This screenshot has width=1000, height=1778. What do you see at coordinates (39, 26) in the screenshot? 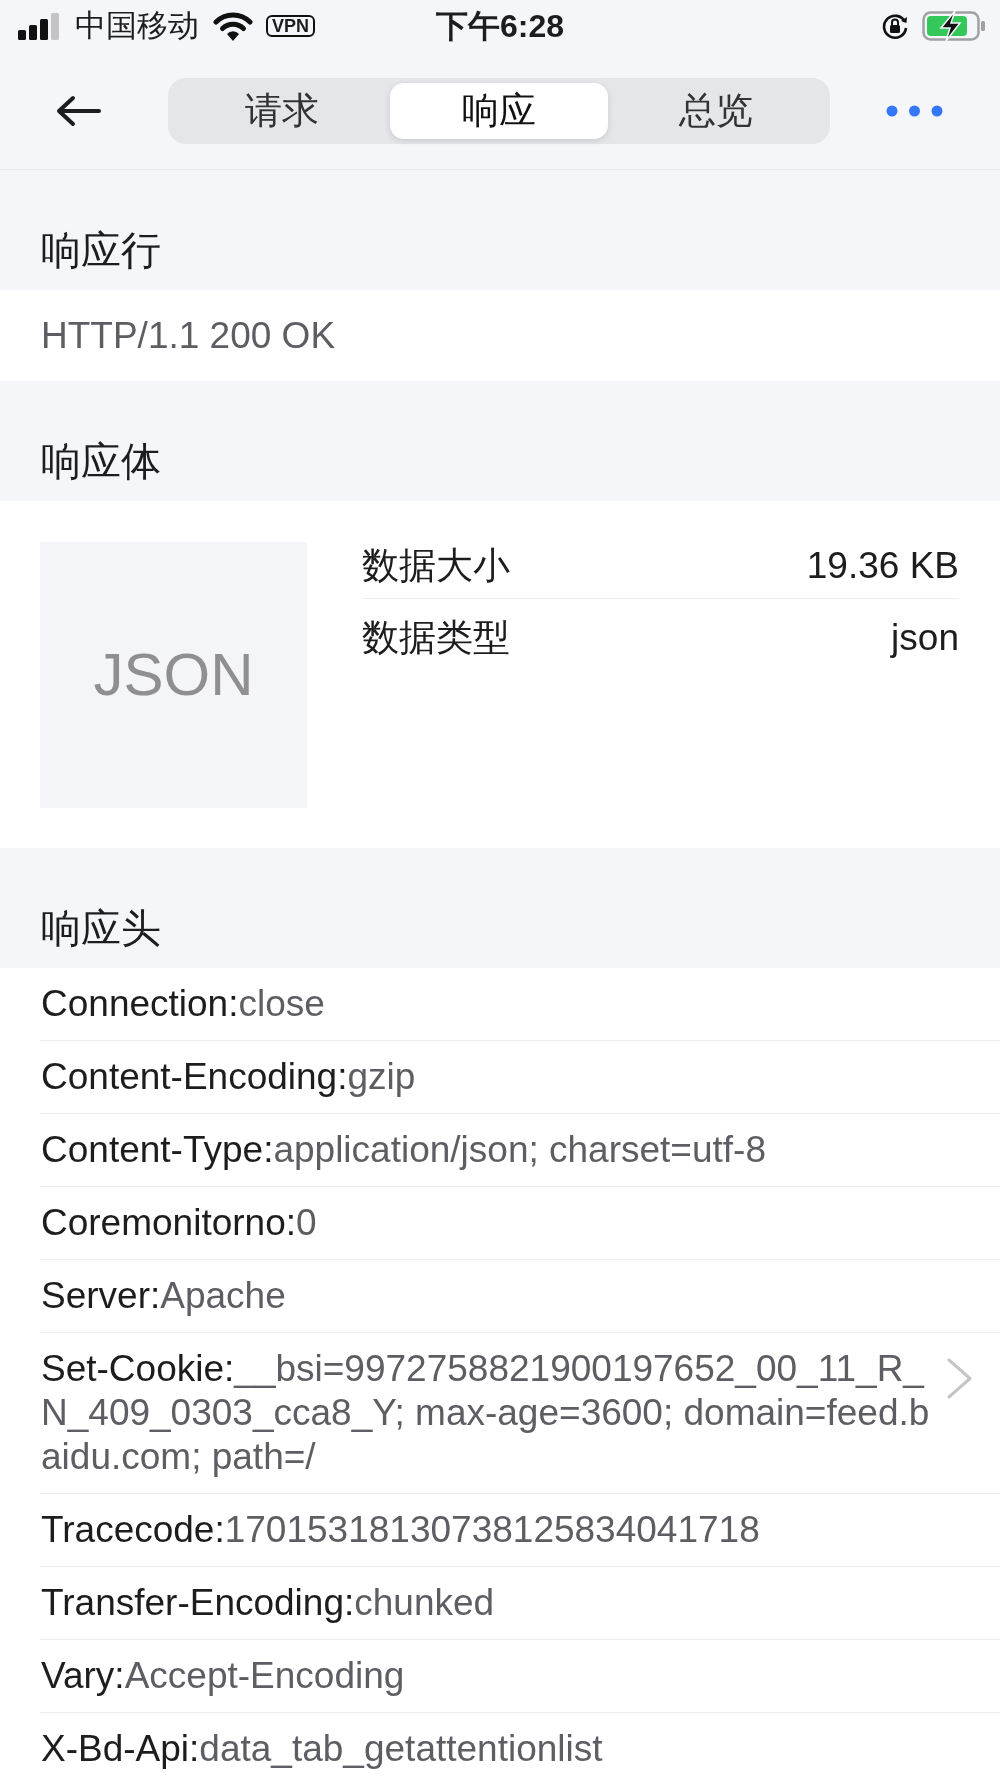
I see `signal-icon` at bounding box center [39, 26].